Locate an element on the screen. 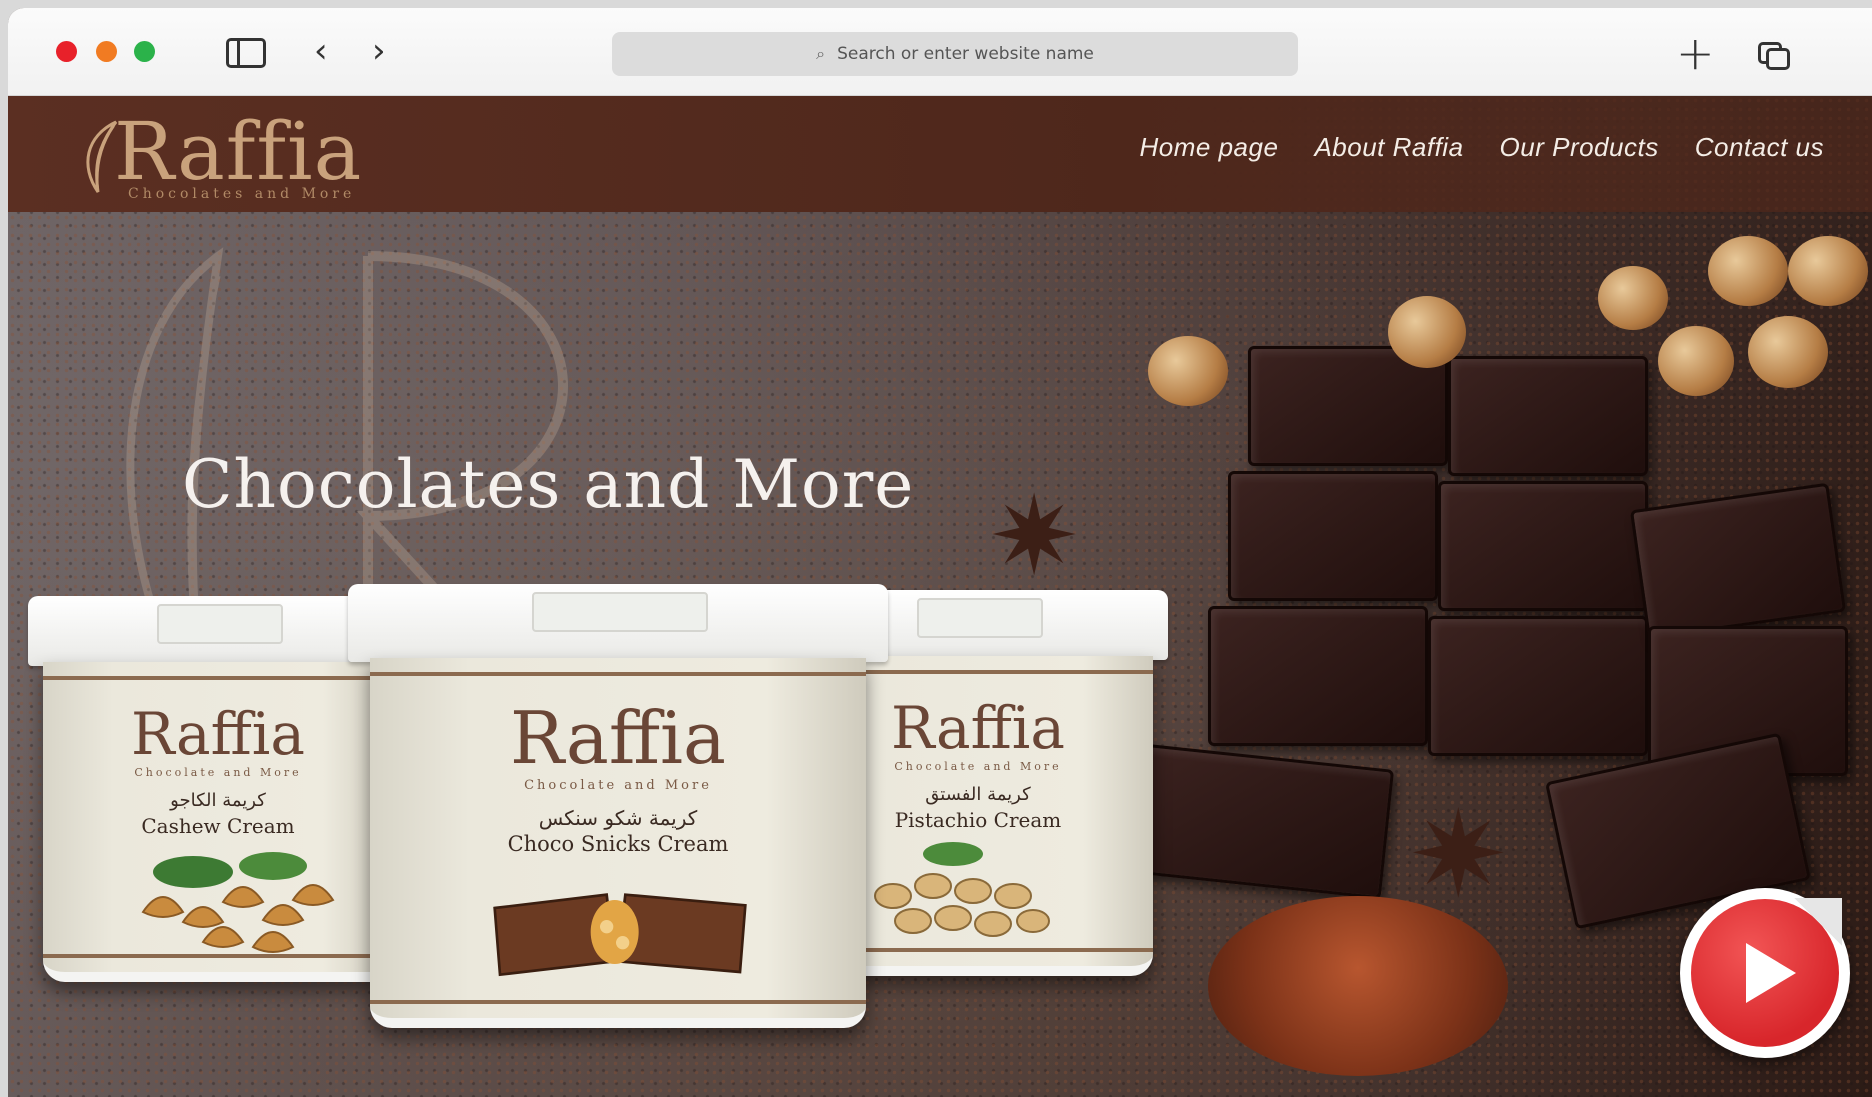 The image size is (1872, 1097). nav-products: Our Products is located at coordinates (1579, 147).